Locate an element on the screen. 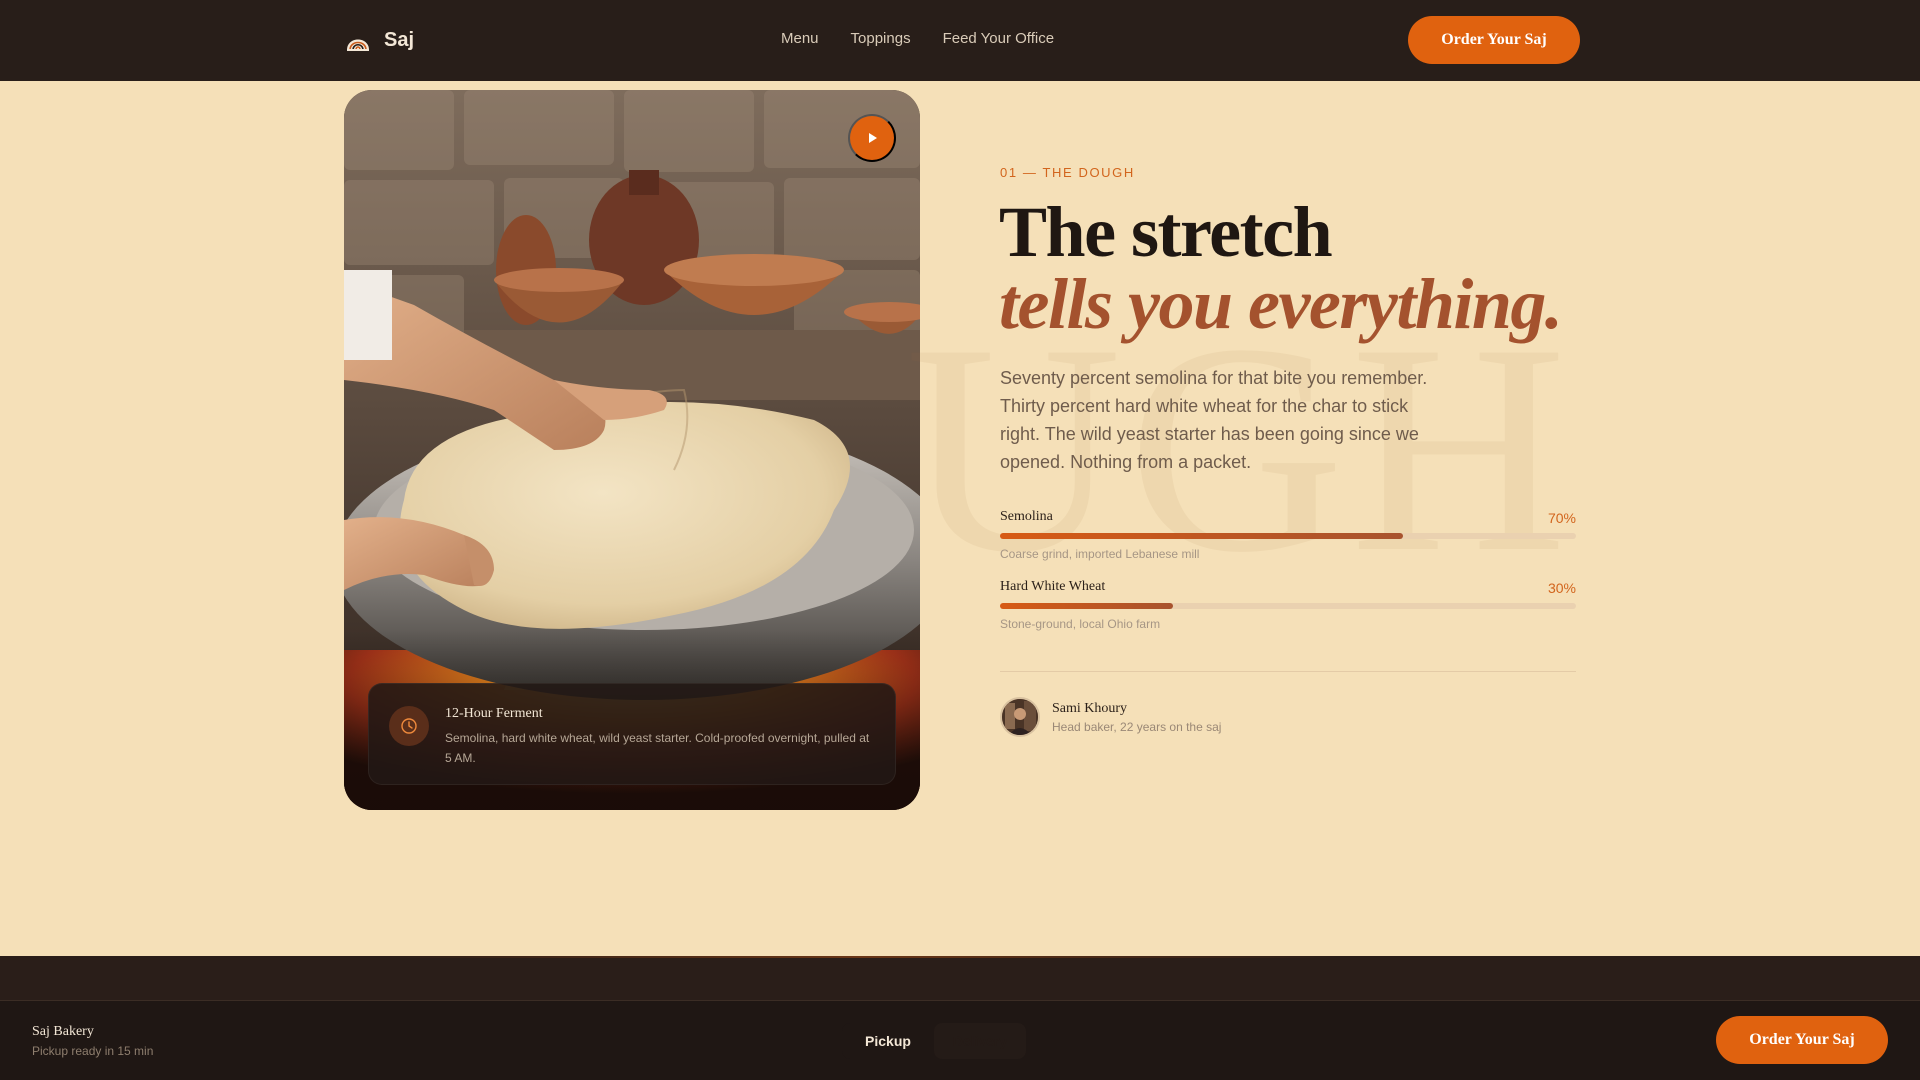  section-eyebrow: 01 — THE DOUGH is located at coordinates (1067, 172).